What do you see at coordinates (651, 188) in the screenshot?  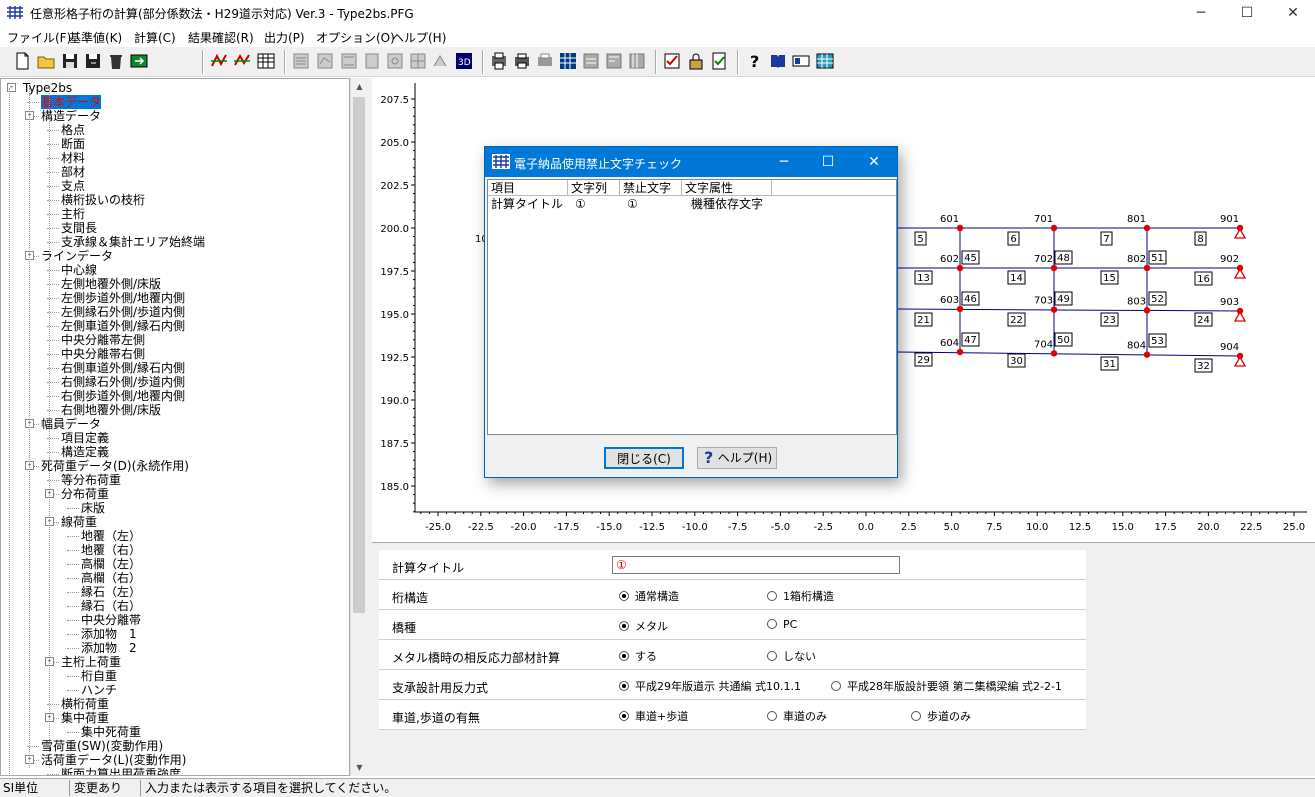 I see `column-header-forbidden: 禁止文字` at bounding box center [651, 188].